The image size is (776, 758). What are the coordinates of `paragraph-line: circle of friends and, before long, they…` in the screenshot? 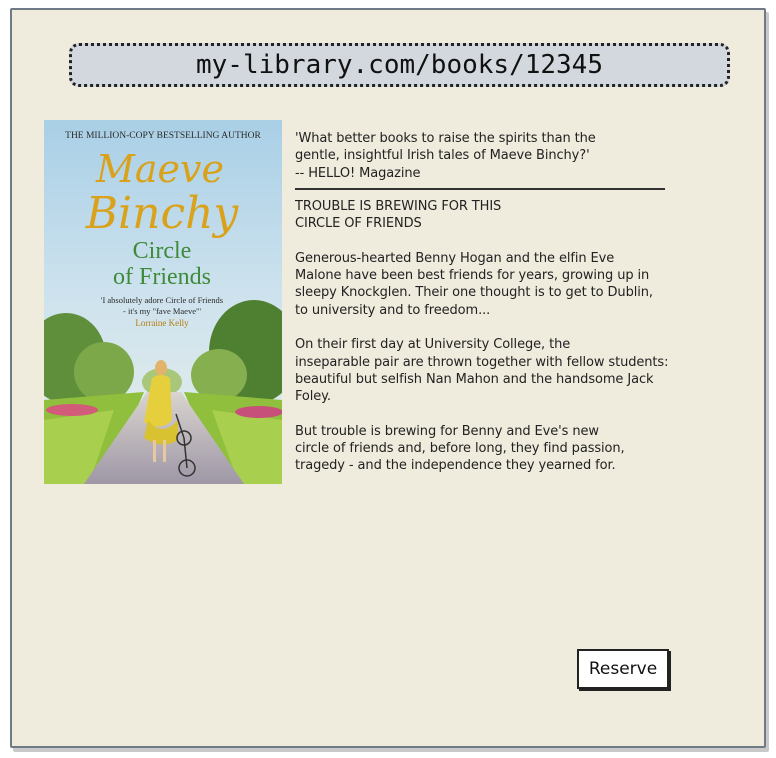 It's located at (460, 449).